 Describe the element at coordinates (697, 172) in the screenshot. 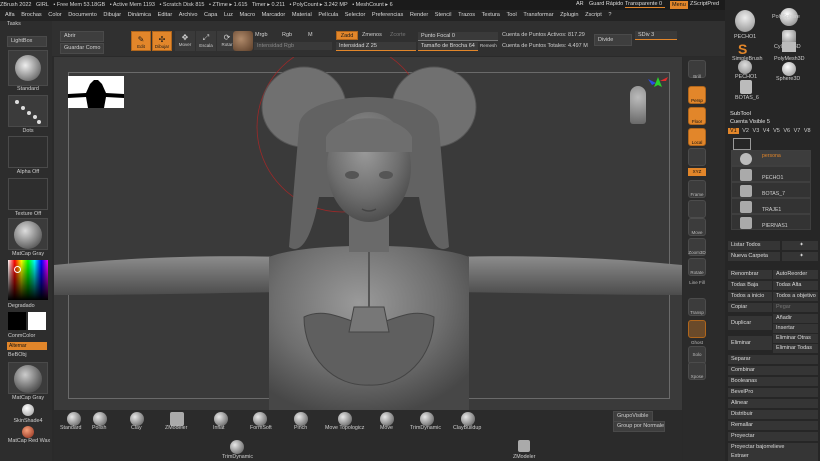

I see `xyz-button: XYZ` at that location.